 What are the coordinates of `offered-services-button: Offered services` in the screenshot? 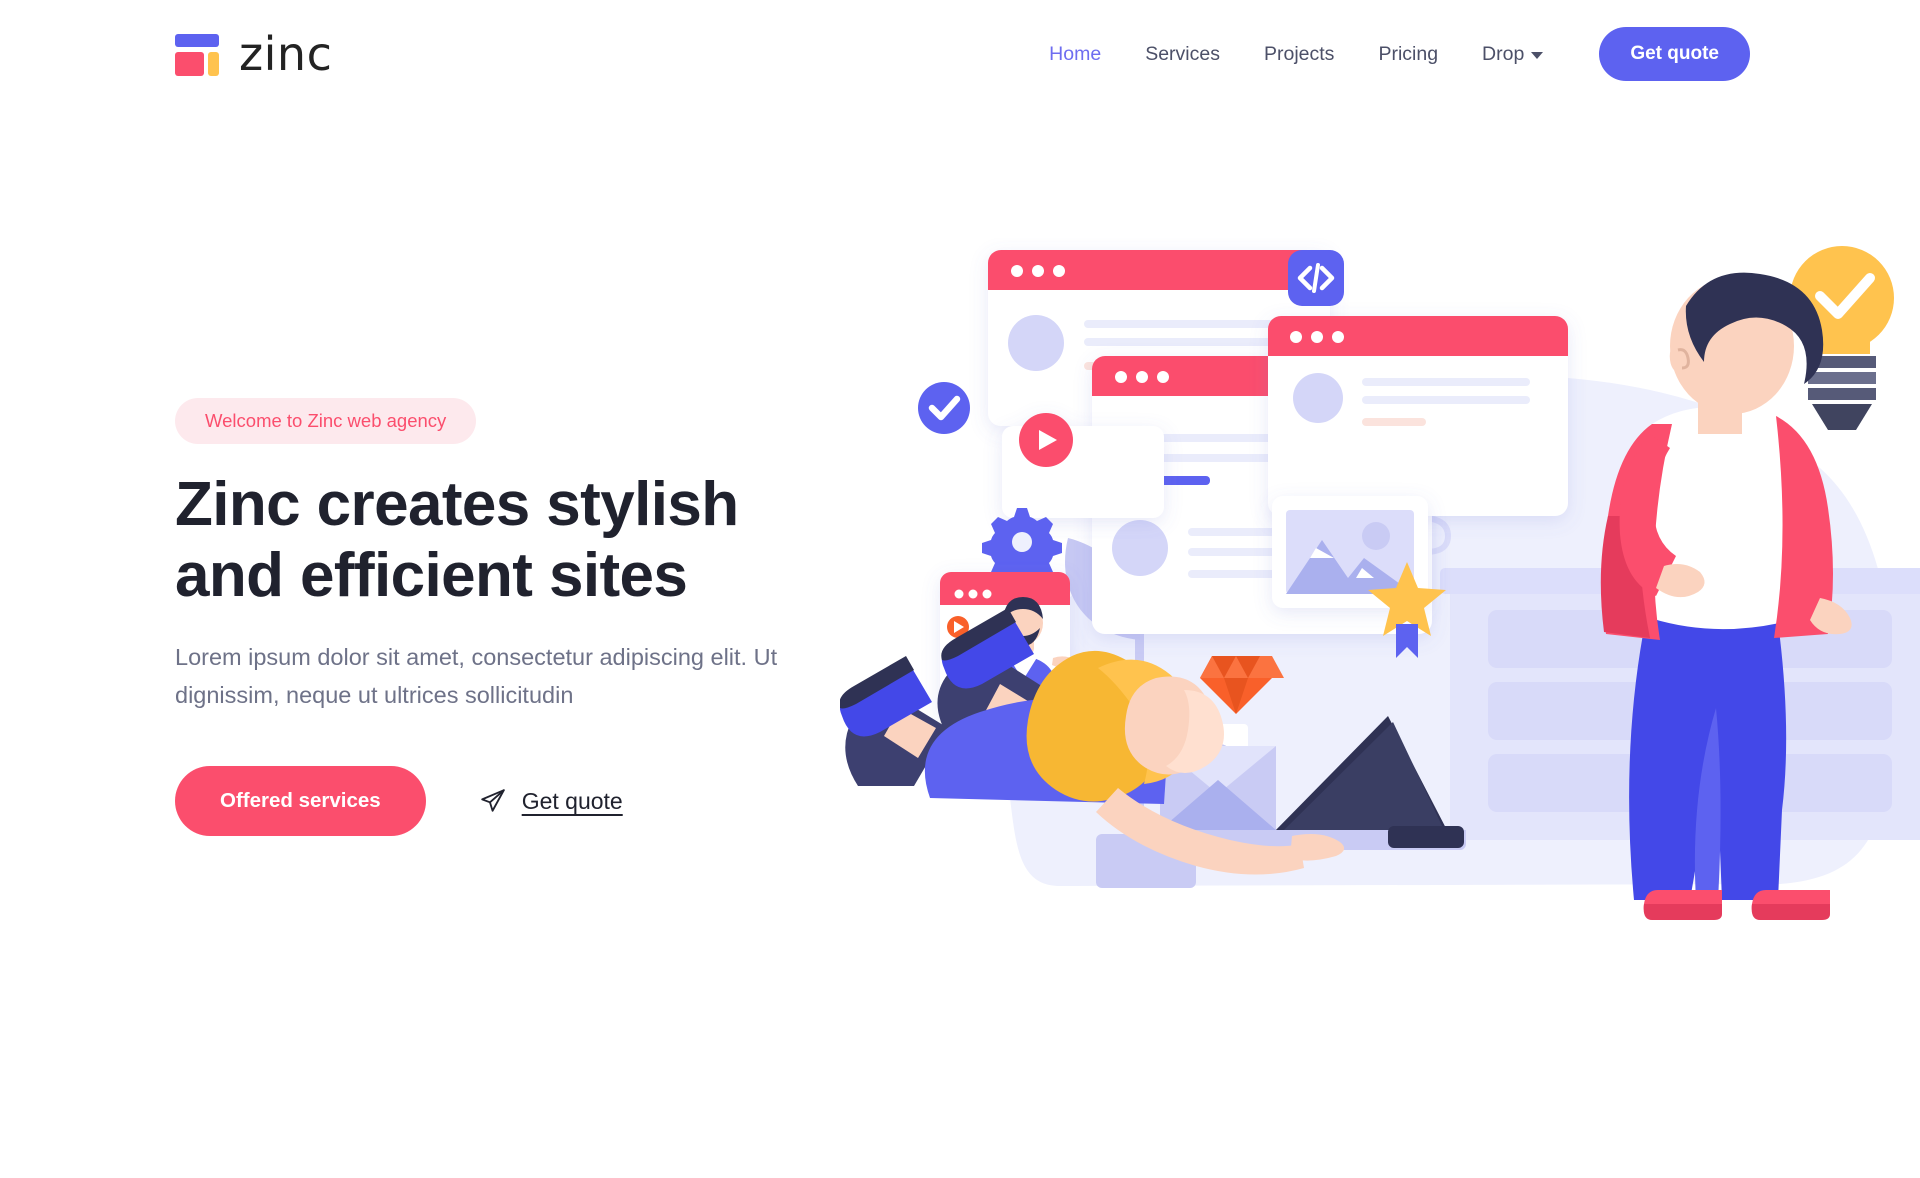 It's located at (300, 801).